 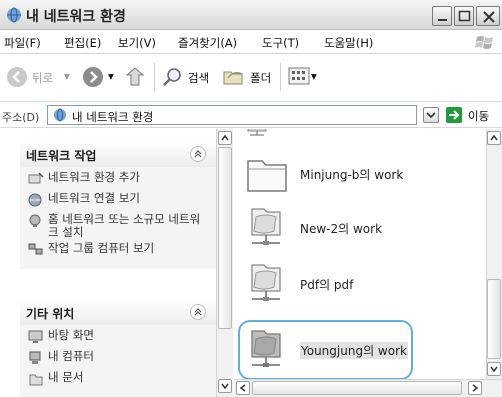 What do you see at coordinates (251, 15) in the screenshot?
I see `title-bar: 내 네트워크 환경` at bounding box center [251, 15].